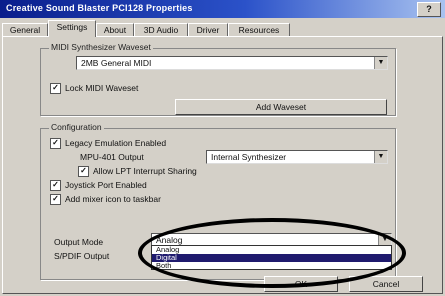  Describe the element at coordinates (145, 171) in the screenshot. I see `lpt-sharing-label: Allow LPT Interrupt Sharing` at that location.